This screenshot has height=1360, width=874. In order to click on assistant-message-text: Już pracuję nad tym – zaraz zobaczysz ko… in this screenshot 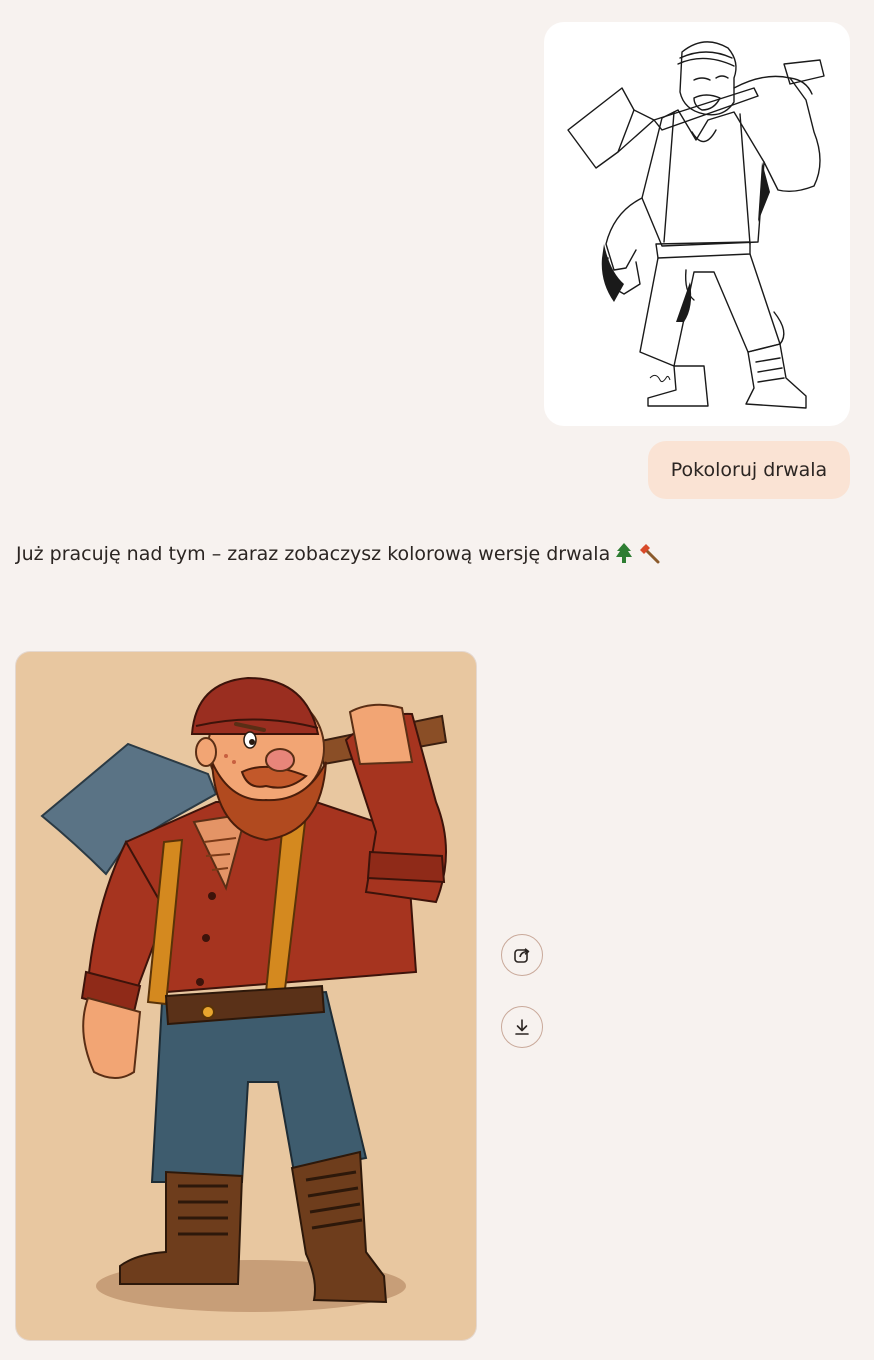, I will do `click(313, 554)`.